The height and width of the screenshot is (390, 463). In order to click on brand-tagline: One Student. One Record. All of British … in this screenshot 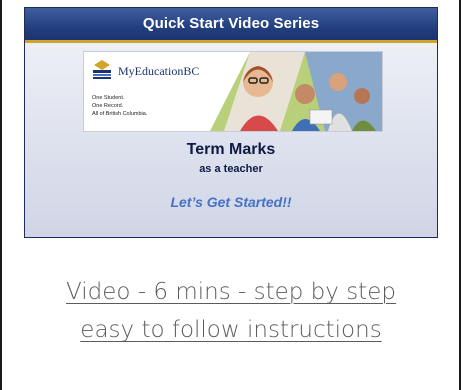, I will do `click(119, 106)`.